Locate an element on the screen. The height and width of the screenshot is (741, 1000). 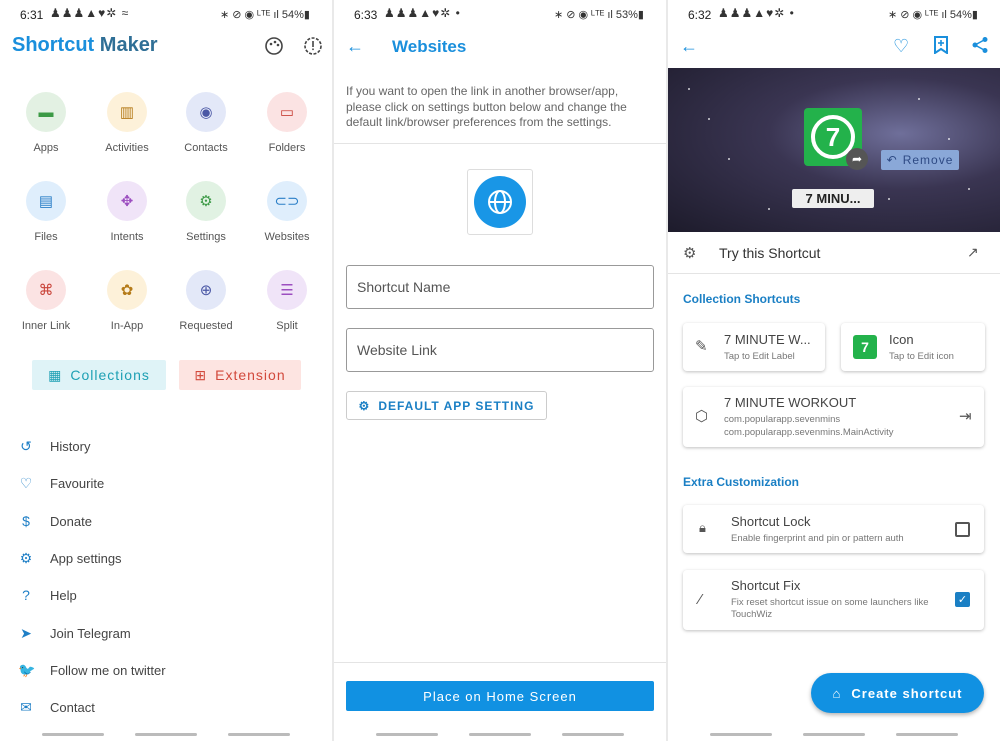
menu-item-help: ? Help is located at coordinates (47, 595).